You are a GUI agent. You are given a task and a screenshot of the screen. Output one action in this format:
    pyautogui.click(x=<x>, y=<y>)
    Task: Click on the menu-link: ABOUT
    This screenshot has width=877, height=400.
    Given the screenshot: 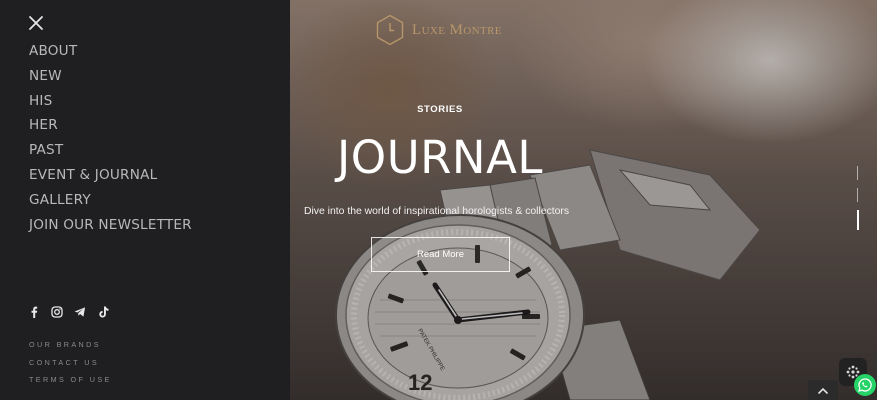 What is the action you would take?
    pyautogui.click(x=53, y=51)
    